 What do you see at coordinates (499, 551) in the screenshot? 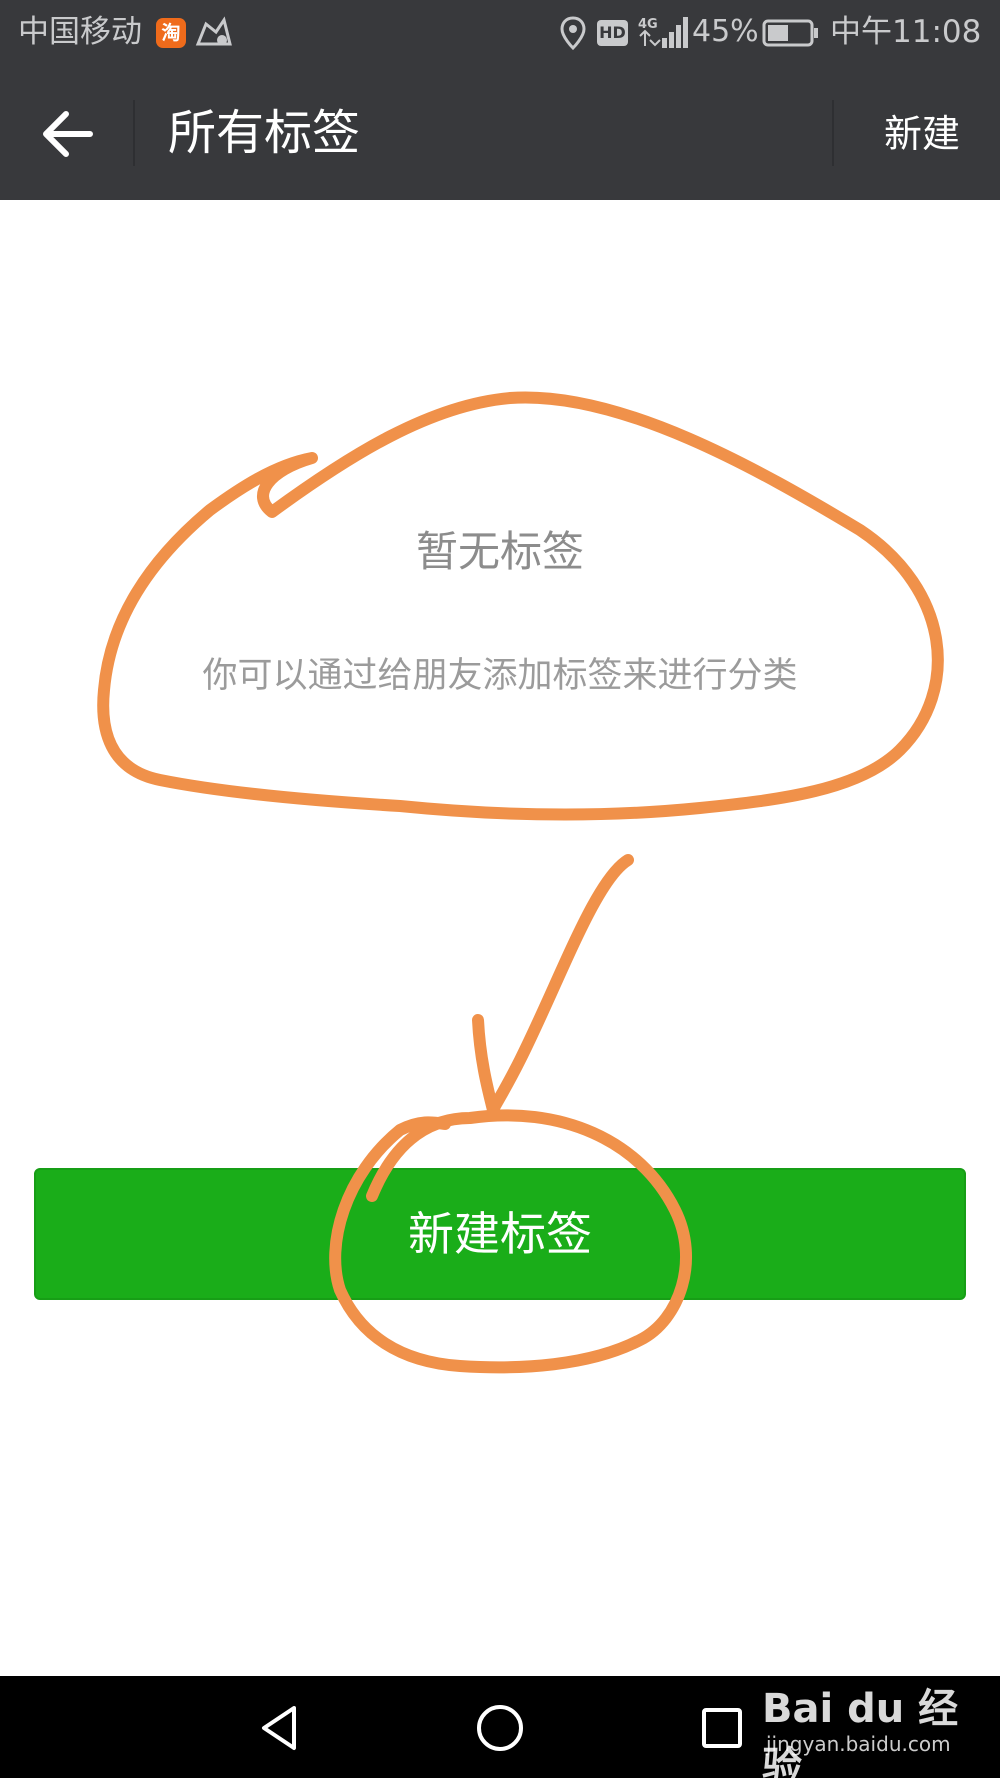
I see `empty-state-title: 暂无标签` at bounding box center [499, 551].